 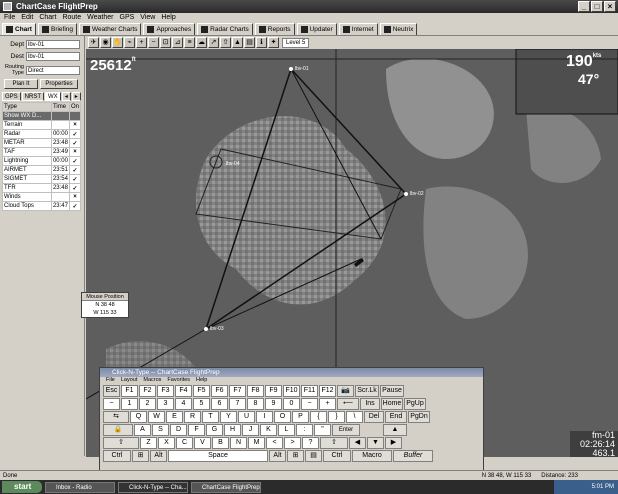 I want to click on backspace-key: ⟵, so click(x=348, y=404).